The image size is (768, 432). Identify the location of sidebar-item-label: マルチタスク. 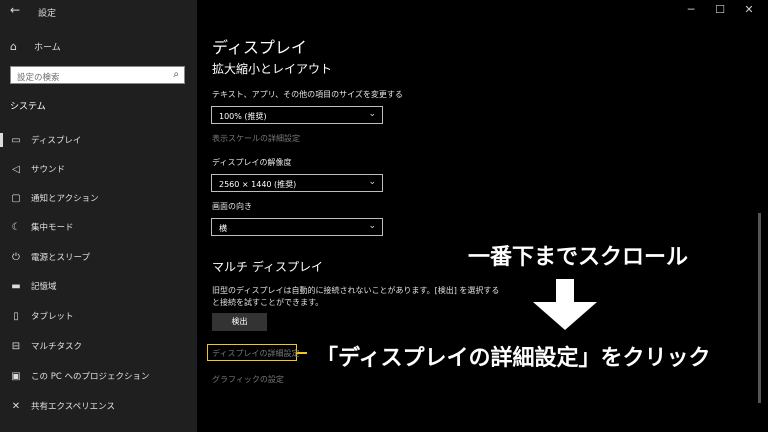
(57, 347).